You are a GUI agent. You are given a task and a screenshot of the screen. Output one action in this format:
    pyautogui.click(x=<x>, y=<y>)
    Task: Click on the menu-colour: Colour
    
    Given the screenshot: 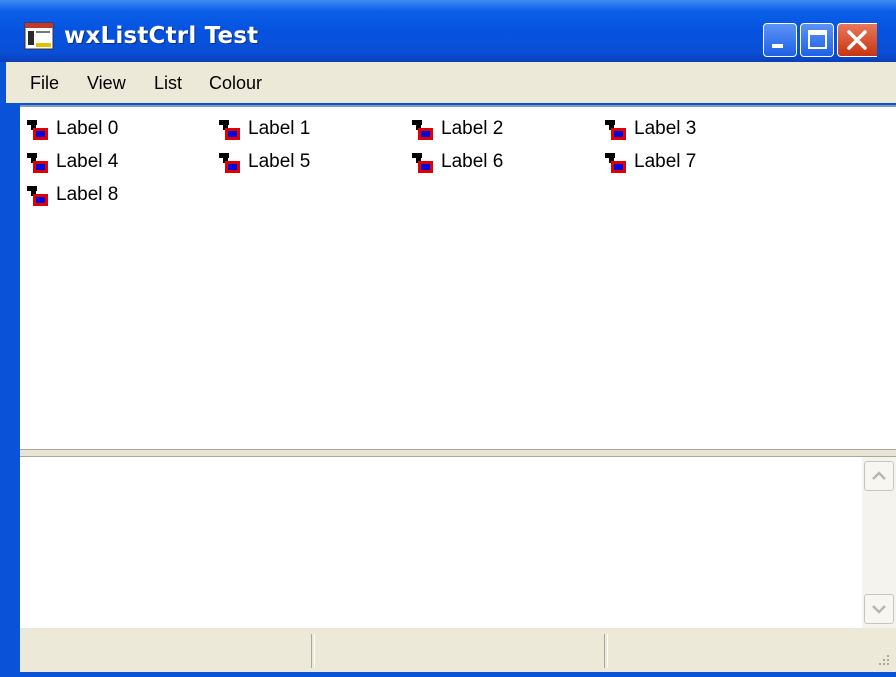 What is the action you would take?
    pyautogui.click(x=235, y=83)
    